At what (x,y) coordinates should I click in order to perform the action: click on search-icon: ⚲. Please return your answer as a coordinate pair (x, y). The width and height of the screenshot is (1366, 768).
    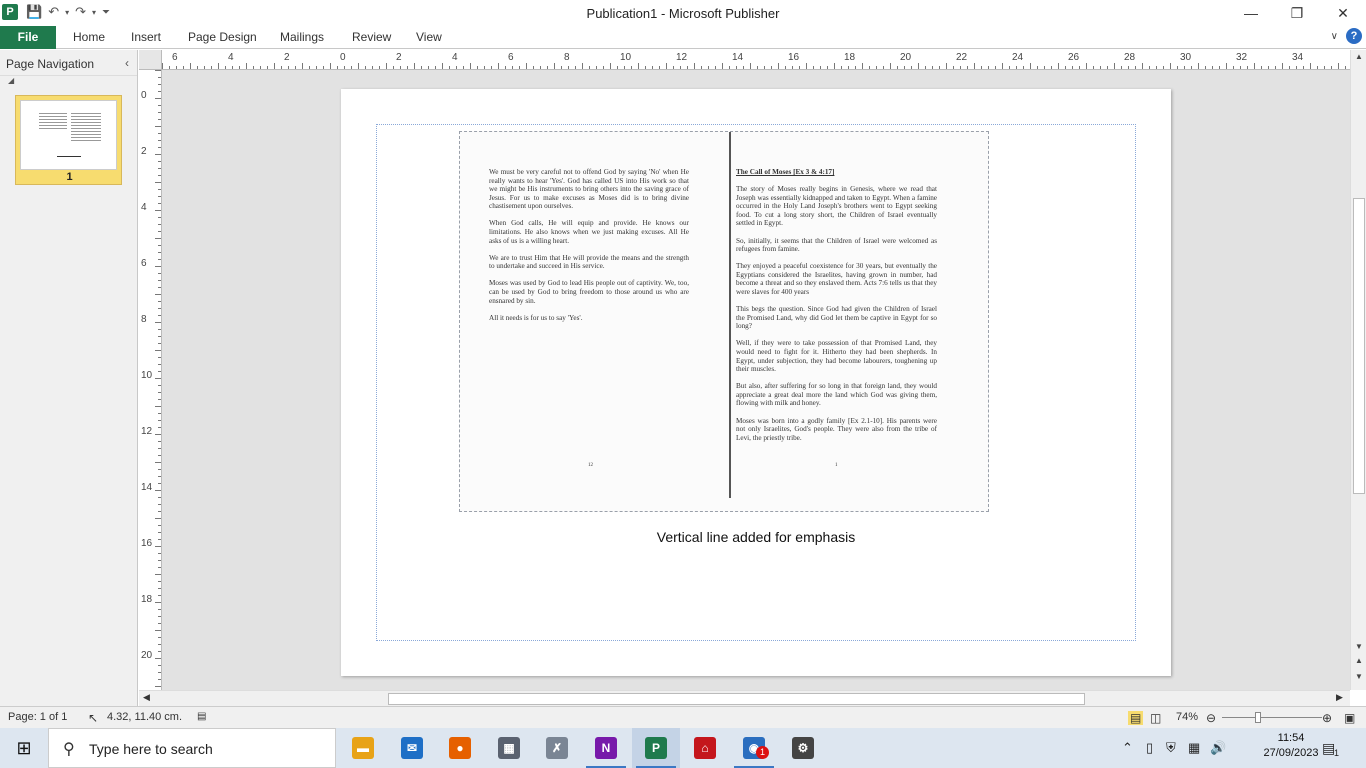
    Looking at the image, I should click on (69, 749).